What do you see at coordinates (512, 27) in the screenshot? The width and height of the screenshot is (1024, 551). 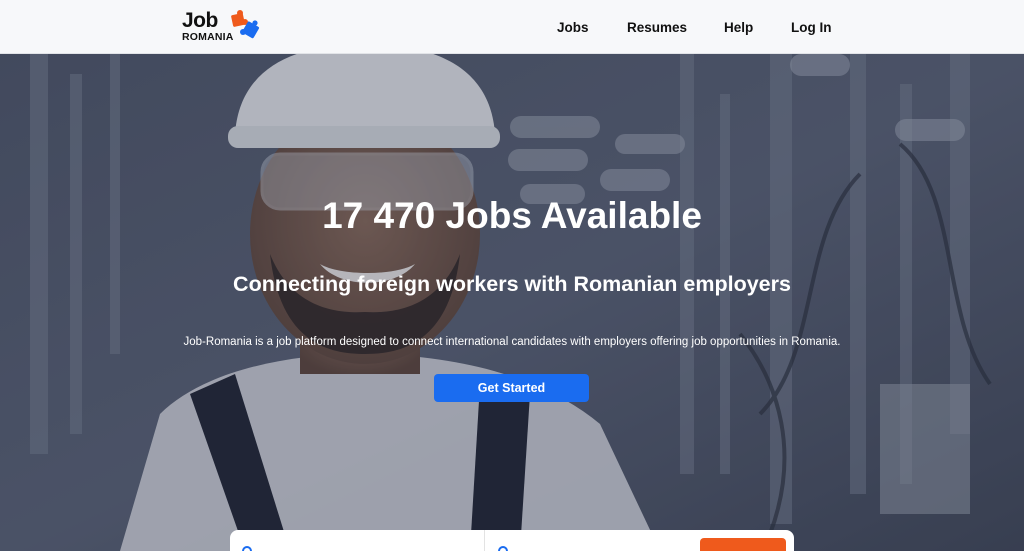 I see `site-header: Job ROMANIA Jobs Resumes Help Log In` at bounding box center [512, 27].